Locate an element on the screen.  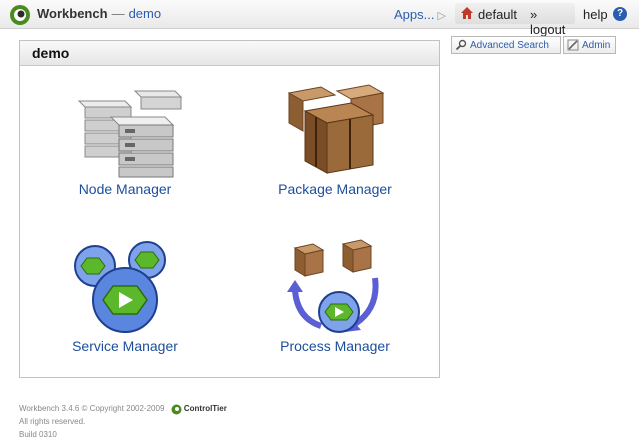
service-manager-tile: Service Manager is located at coordinates (125, 296).